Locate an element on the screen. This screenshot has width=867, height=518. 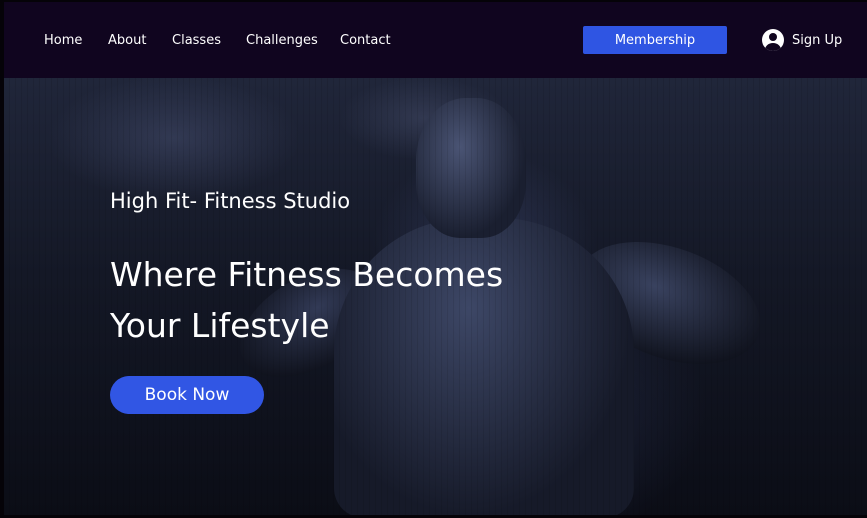
nav-link-about: About is located at coordinates (127, 40).